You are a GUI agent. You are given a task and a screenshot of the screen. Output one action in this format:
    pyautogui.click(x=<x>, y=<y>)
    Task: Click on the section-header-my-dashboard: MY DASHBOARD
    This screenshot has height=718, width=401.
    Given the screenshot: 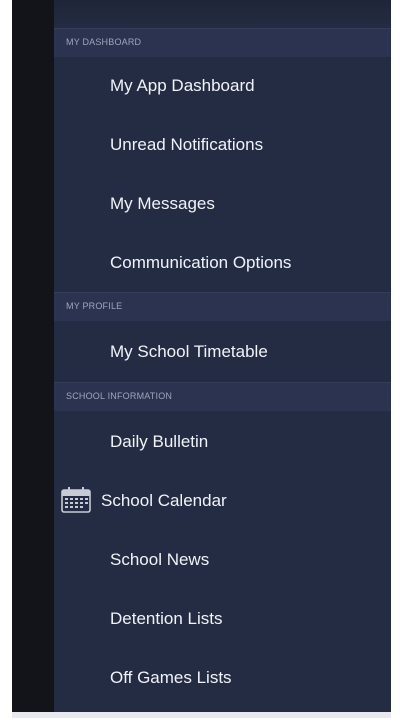 What is the action you would take?
    pyautogui.click(x=222, y=43)
    